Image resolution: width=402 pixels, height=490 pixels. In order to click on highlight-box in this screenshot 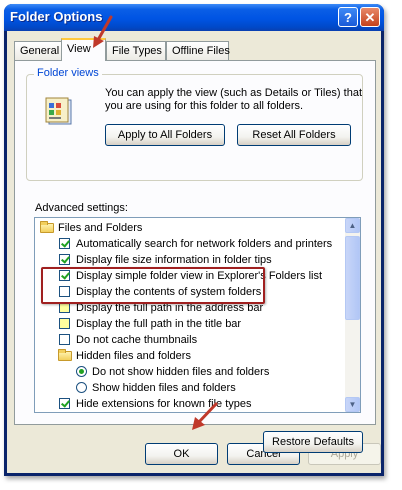, I will do `click(153, 285)`.